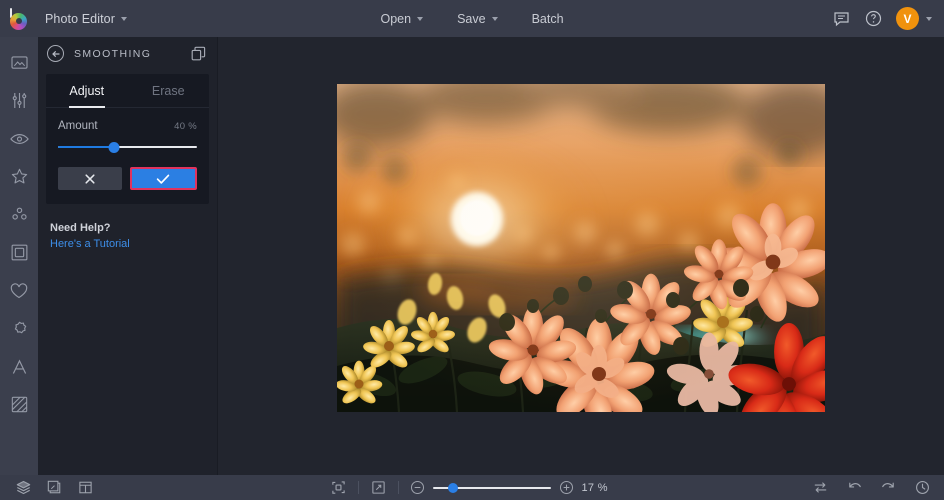  I want to click on avatar: V, so click(907, 18).